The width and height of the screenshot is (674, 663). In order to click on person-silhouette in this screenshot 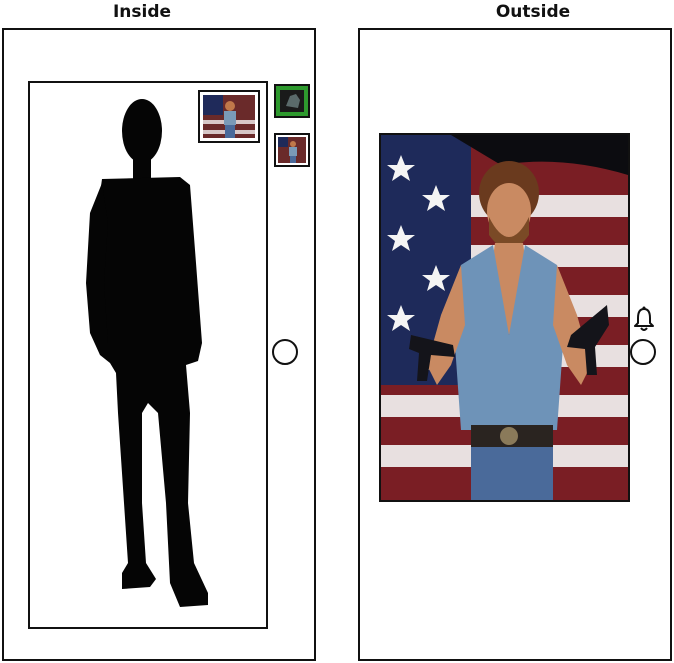, I will do `click(147, 353)`.